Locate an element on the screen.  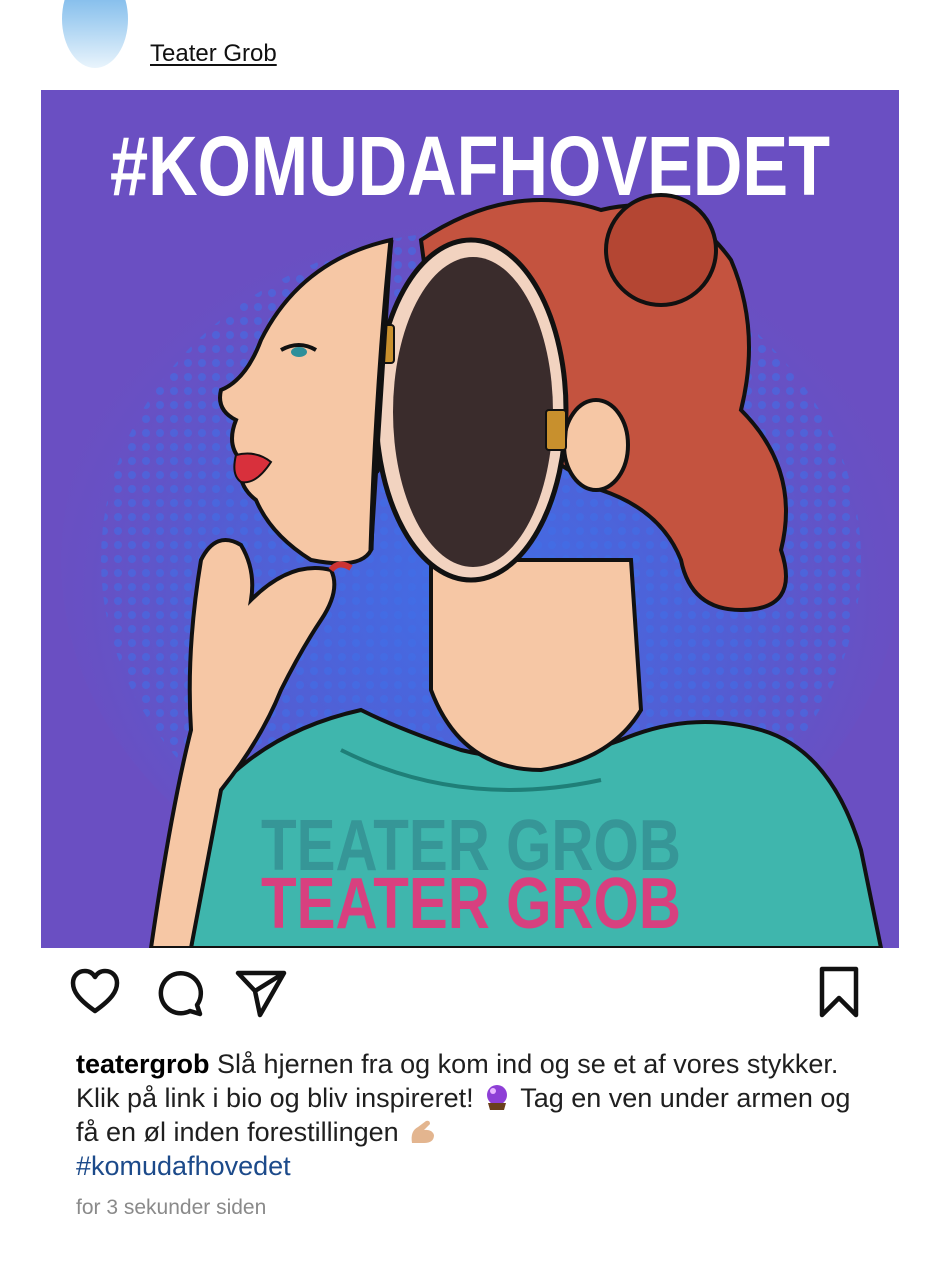
action-bar is located at coordinates (471, 995).